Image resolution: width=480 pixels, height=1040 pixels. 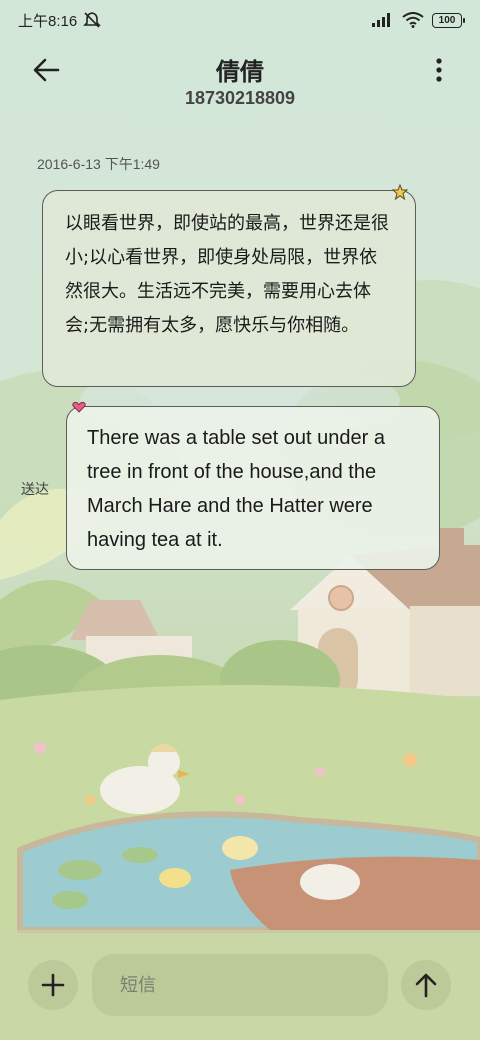 I want to click on more-vertical-icon, so click(x=439, y=70).